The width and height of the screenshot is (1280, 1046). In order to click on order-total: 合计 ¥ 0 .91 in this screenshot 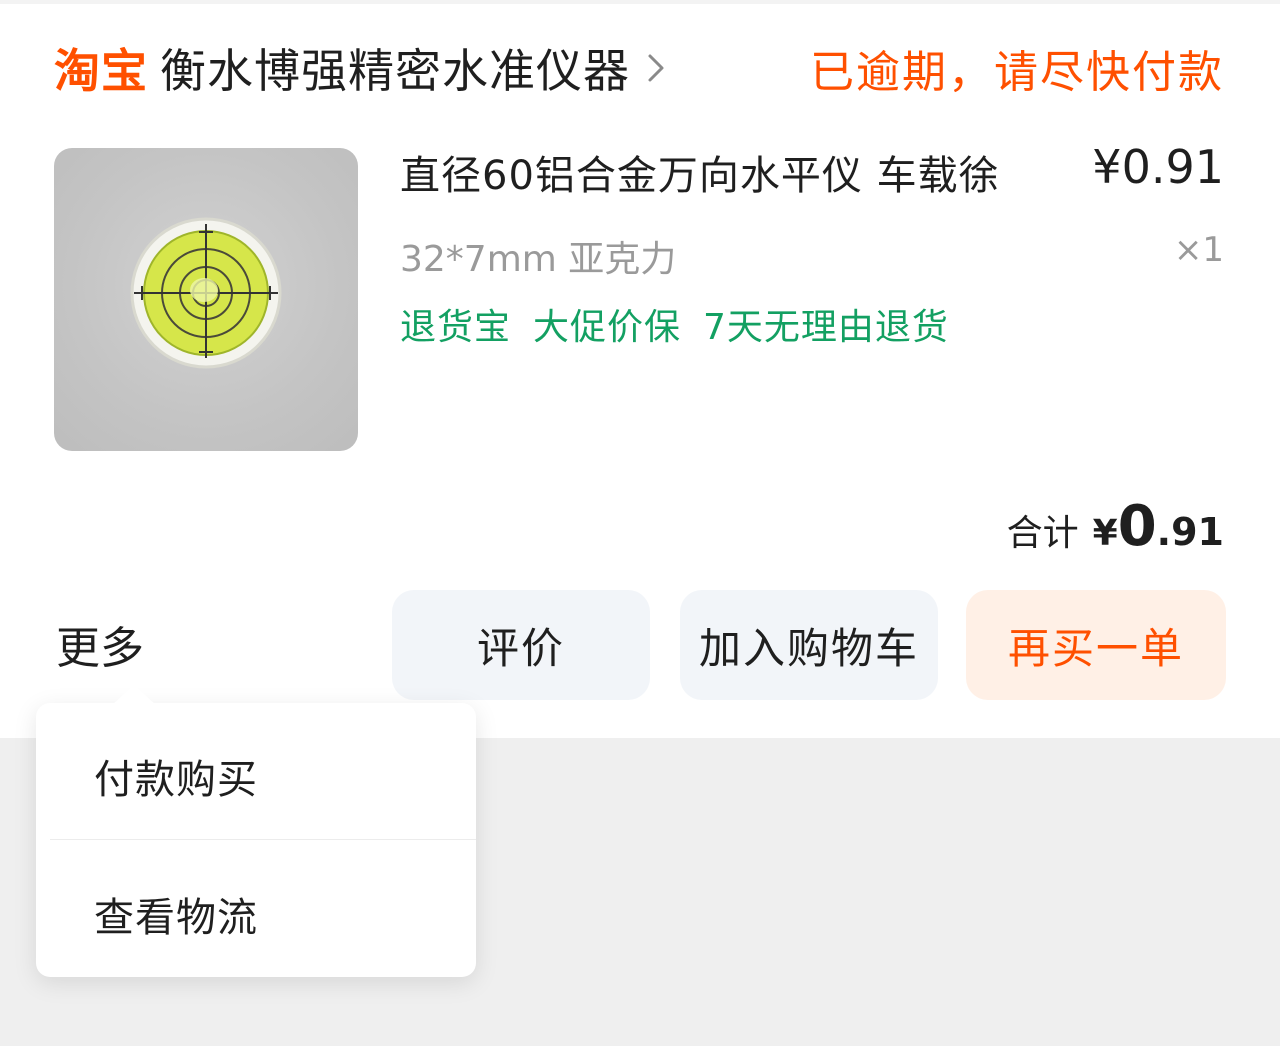, I will do `click(1115, 526)`.